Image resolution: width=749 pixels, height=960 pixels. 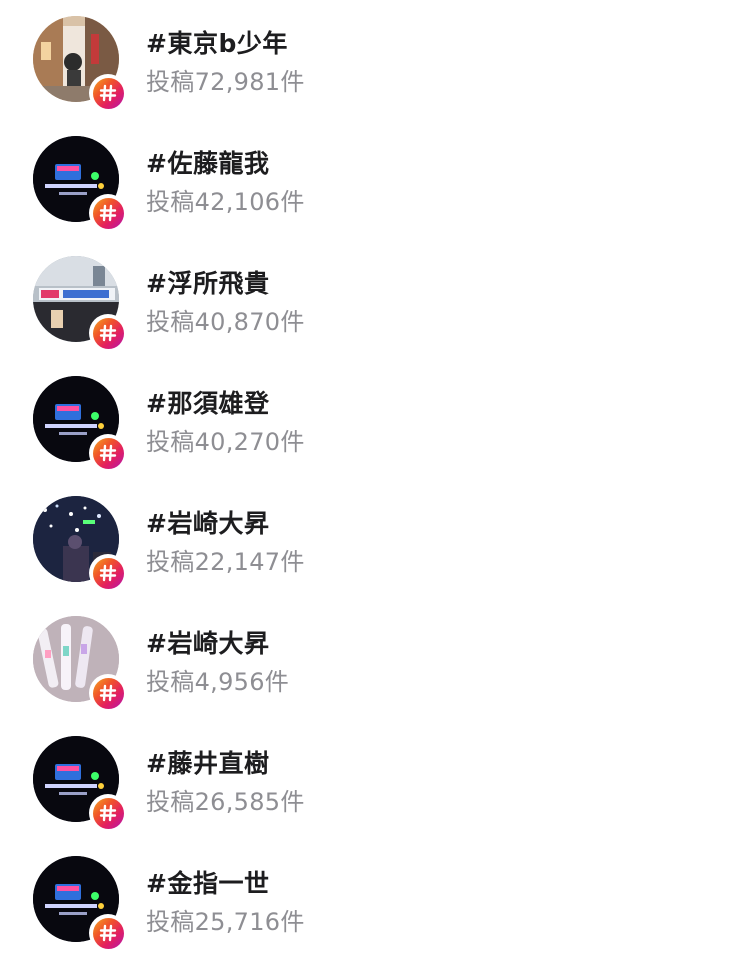 I want to click on hashtag-row: #岩崎大昇 投稿22,147件, so click(x=374, y=540).